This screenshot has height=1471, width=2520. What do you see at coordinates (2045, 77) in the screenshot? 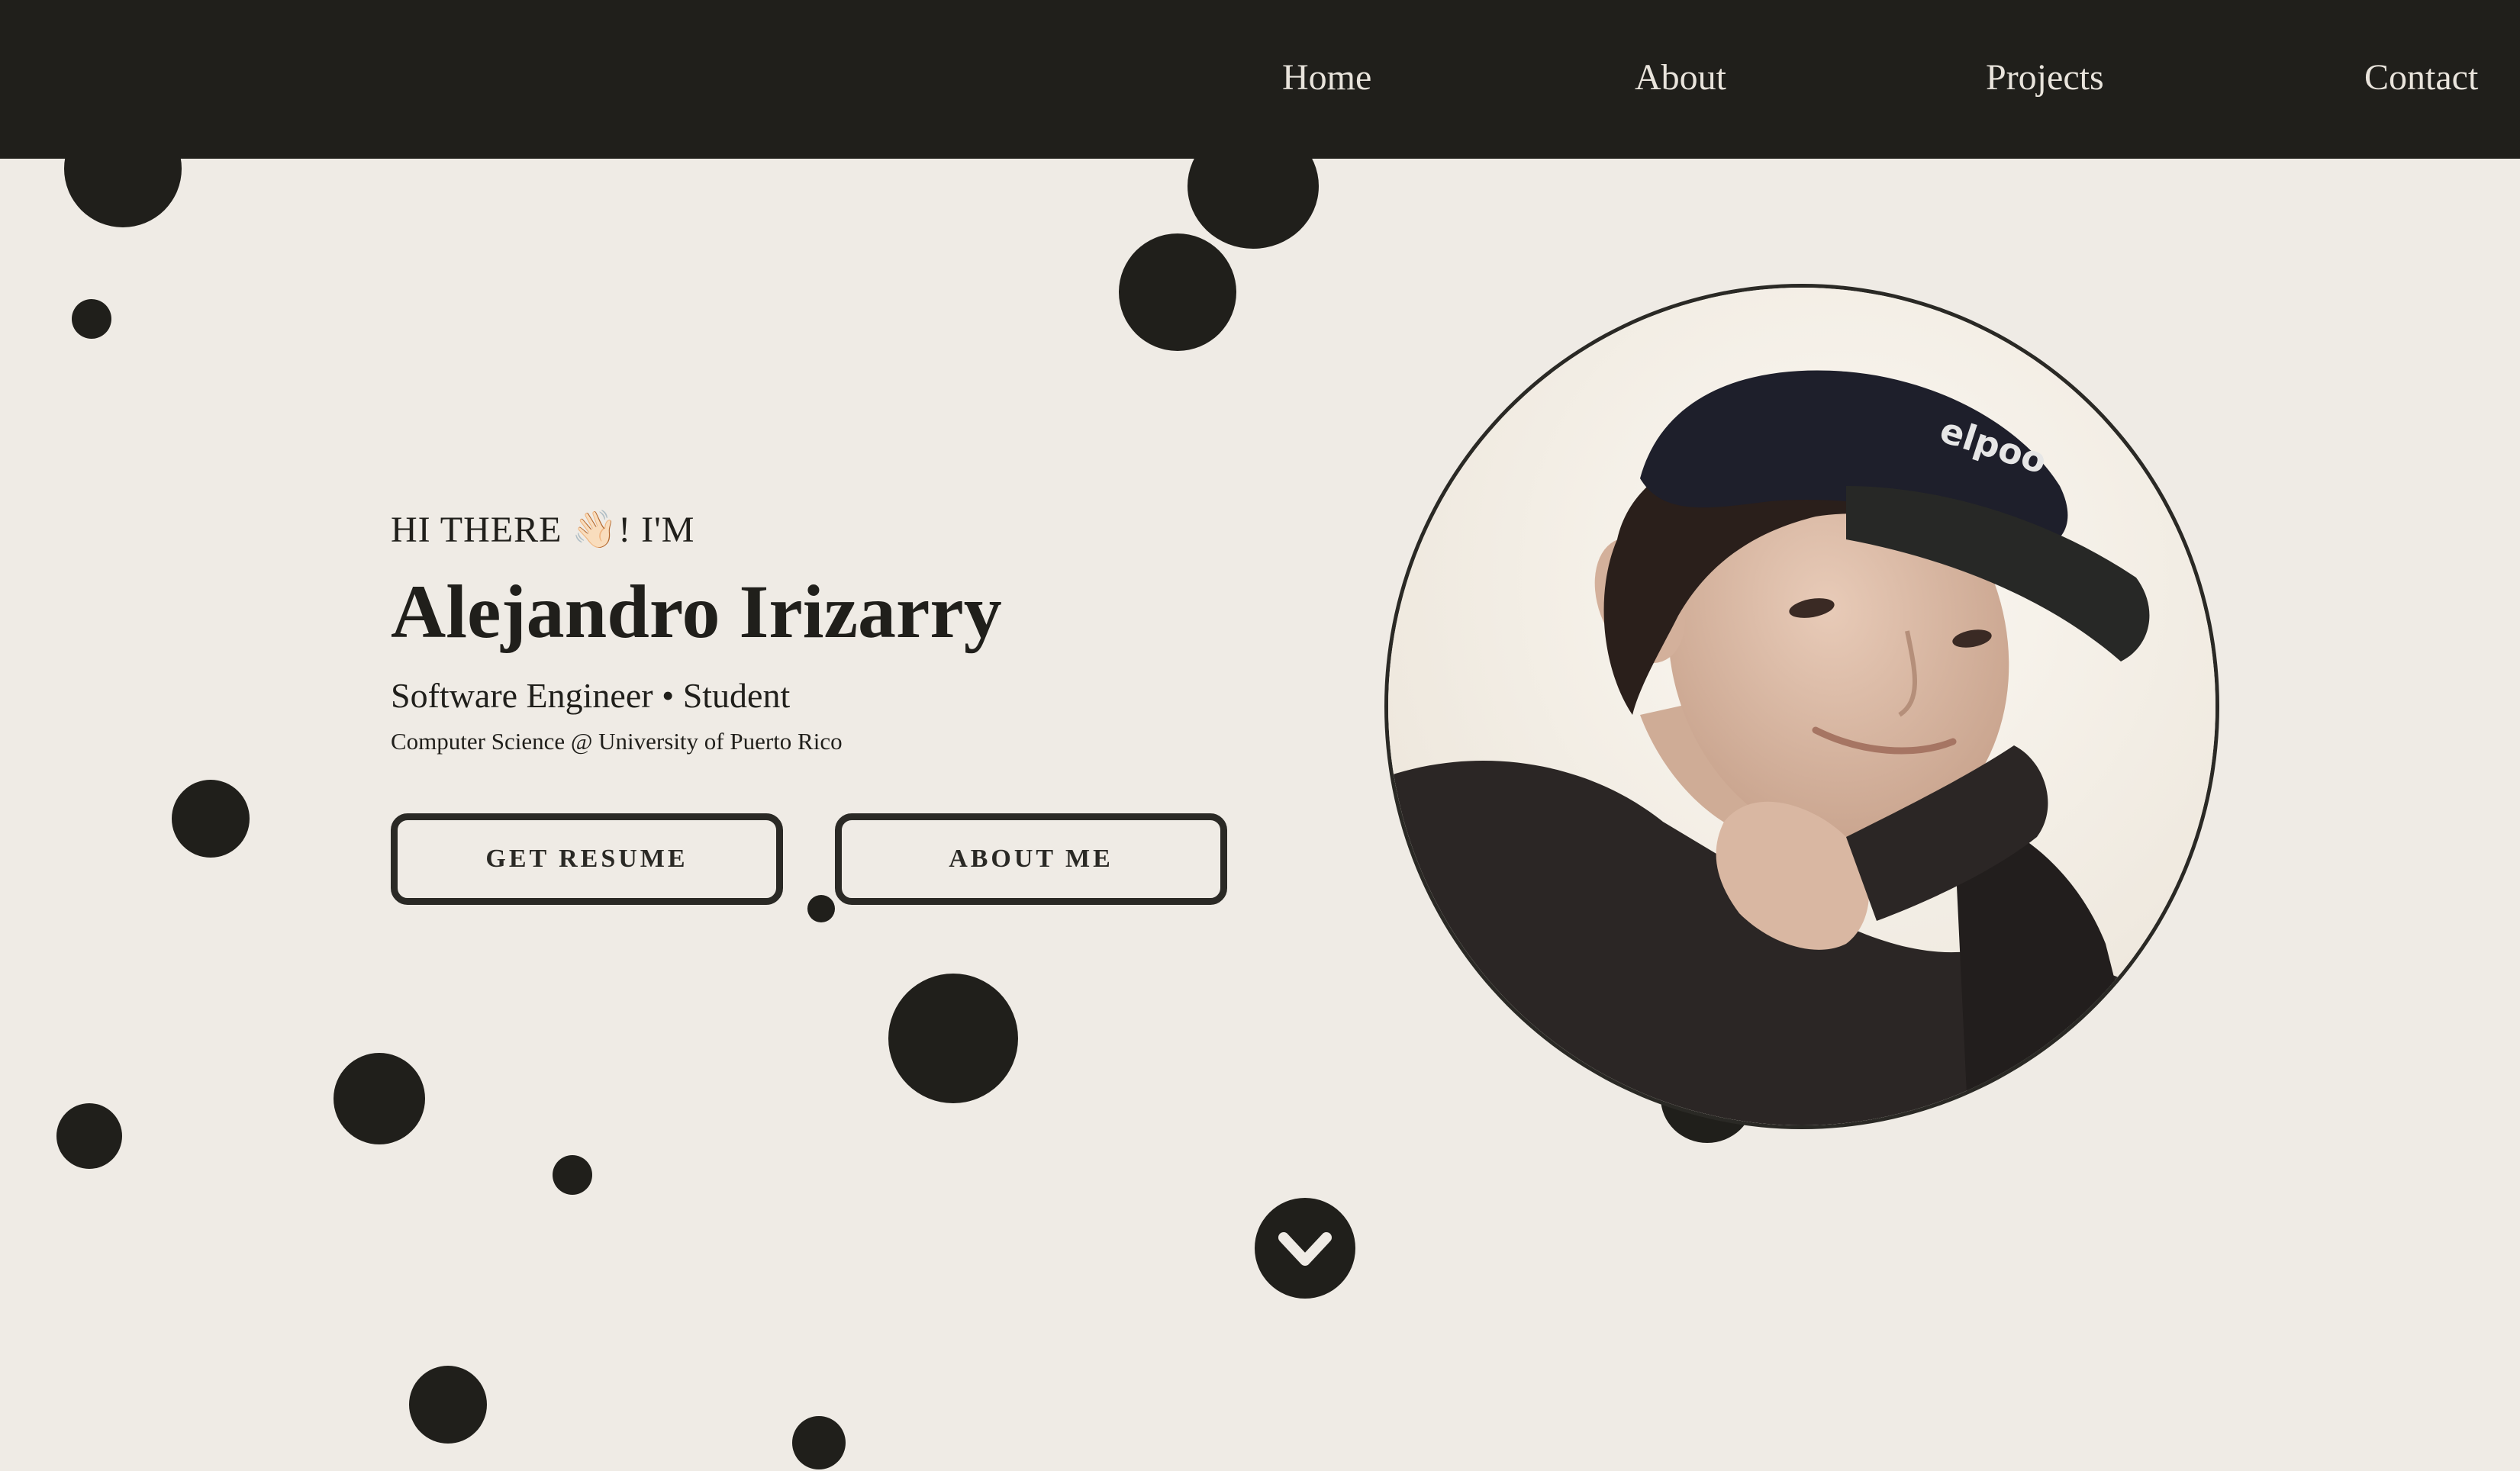
I see `nav-projects-link: Projects` at bounding box center [2045, 77].